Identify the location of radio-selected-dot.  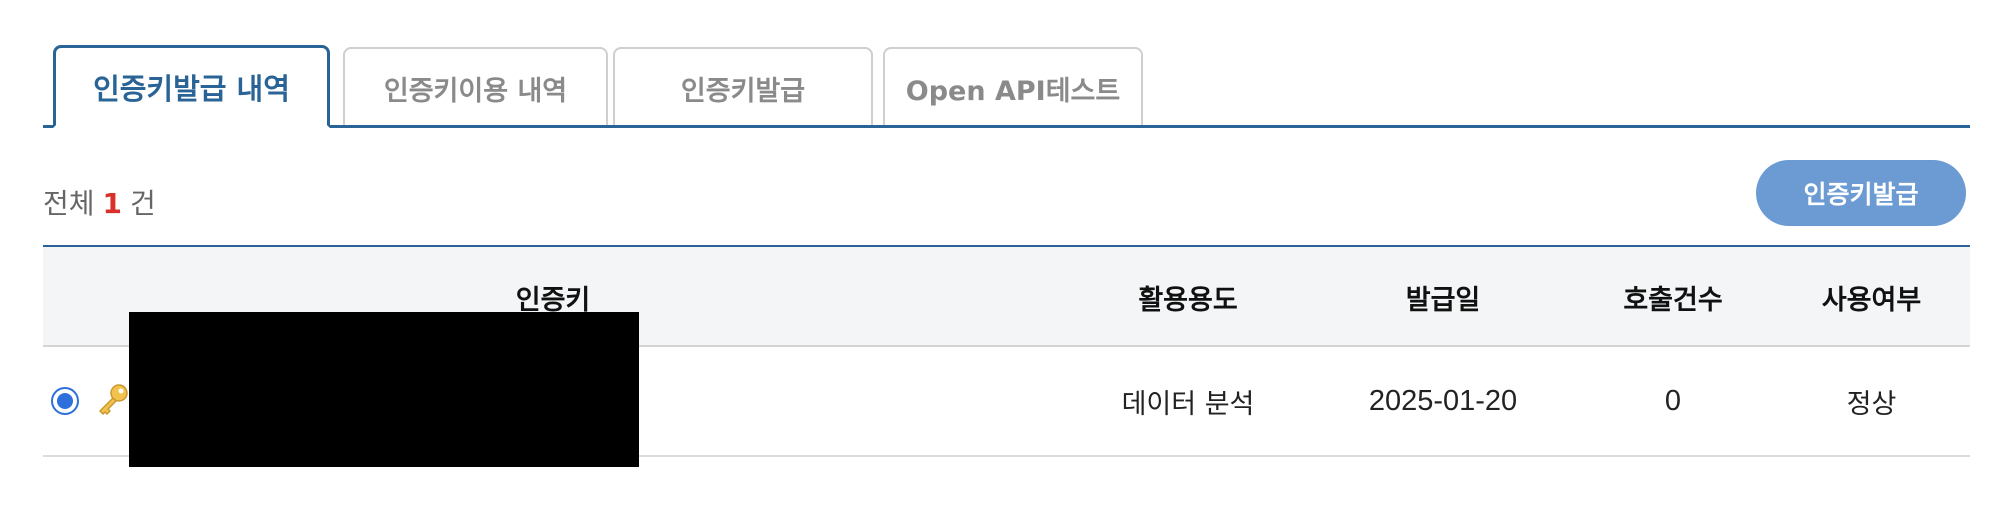
(65, 401).